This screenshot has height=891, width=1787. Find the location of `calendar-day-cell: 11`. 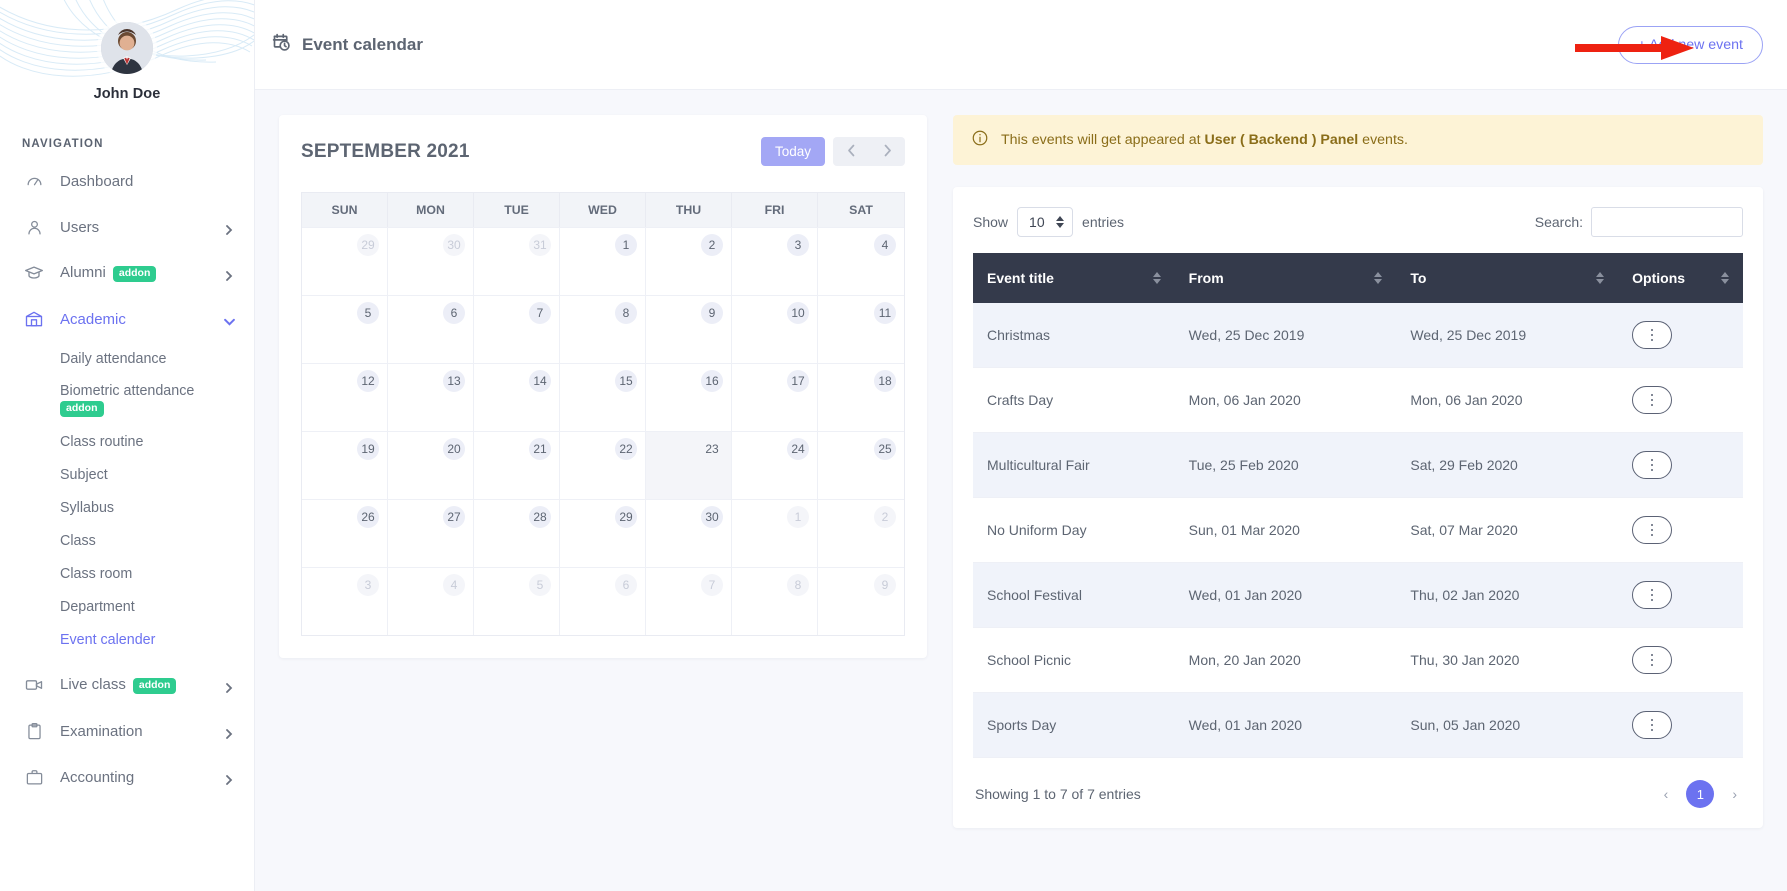

calendar-day-cell: 11 is located at coordinates (861, 329).